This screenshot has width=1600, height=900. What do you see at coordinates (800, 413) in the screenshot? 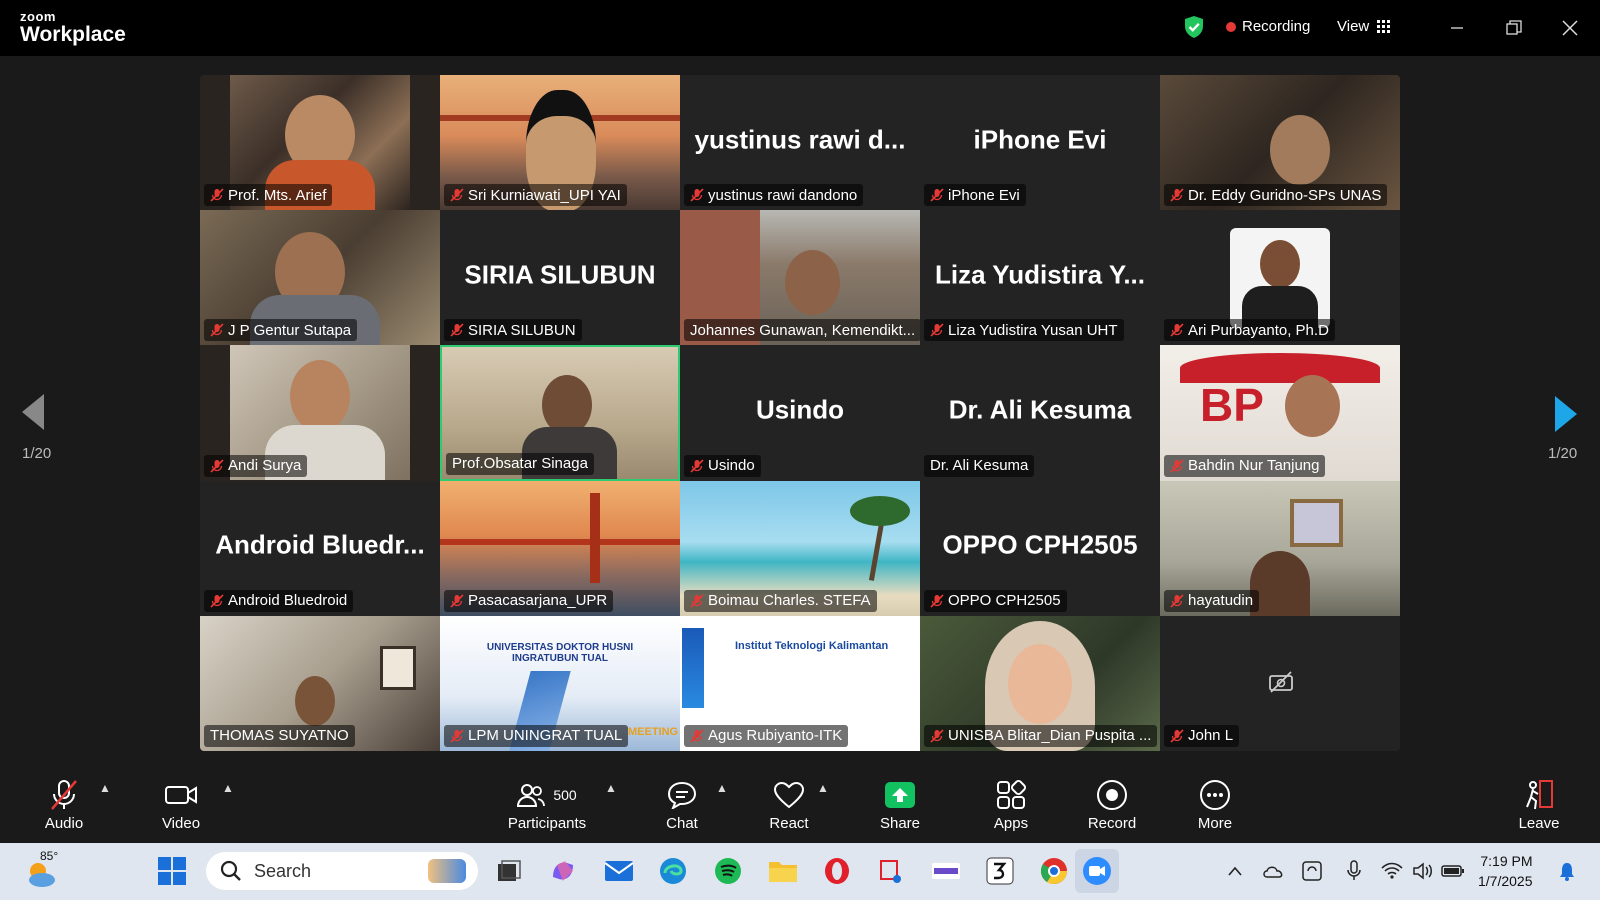
I see `participant-tile: Usindo Usindo` at bounding box center [800, 413].